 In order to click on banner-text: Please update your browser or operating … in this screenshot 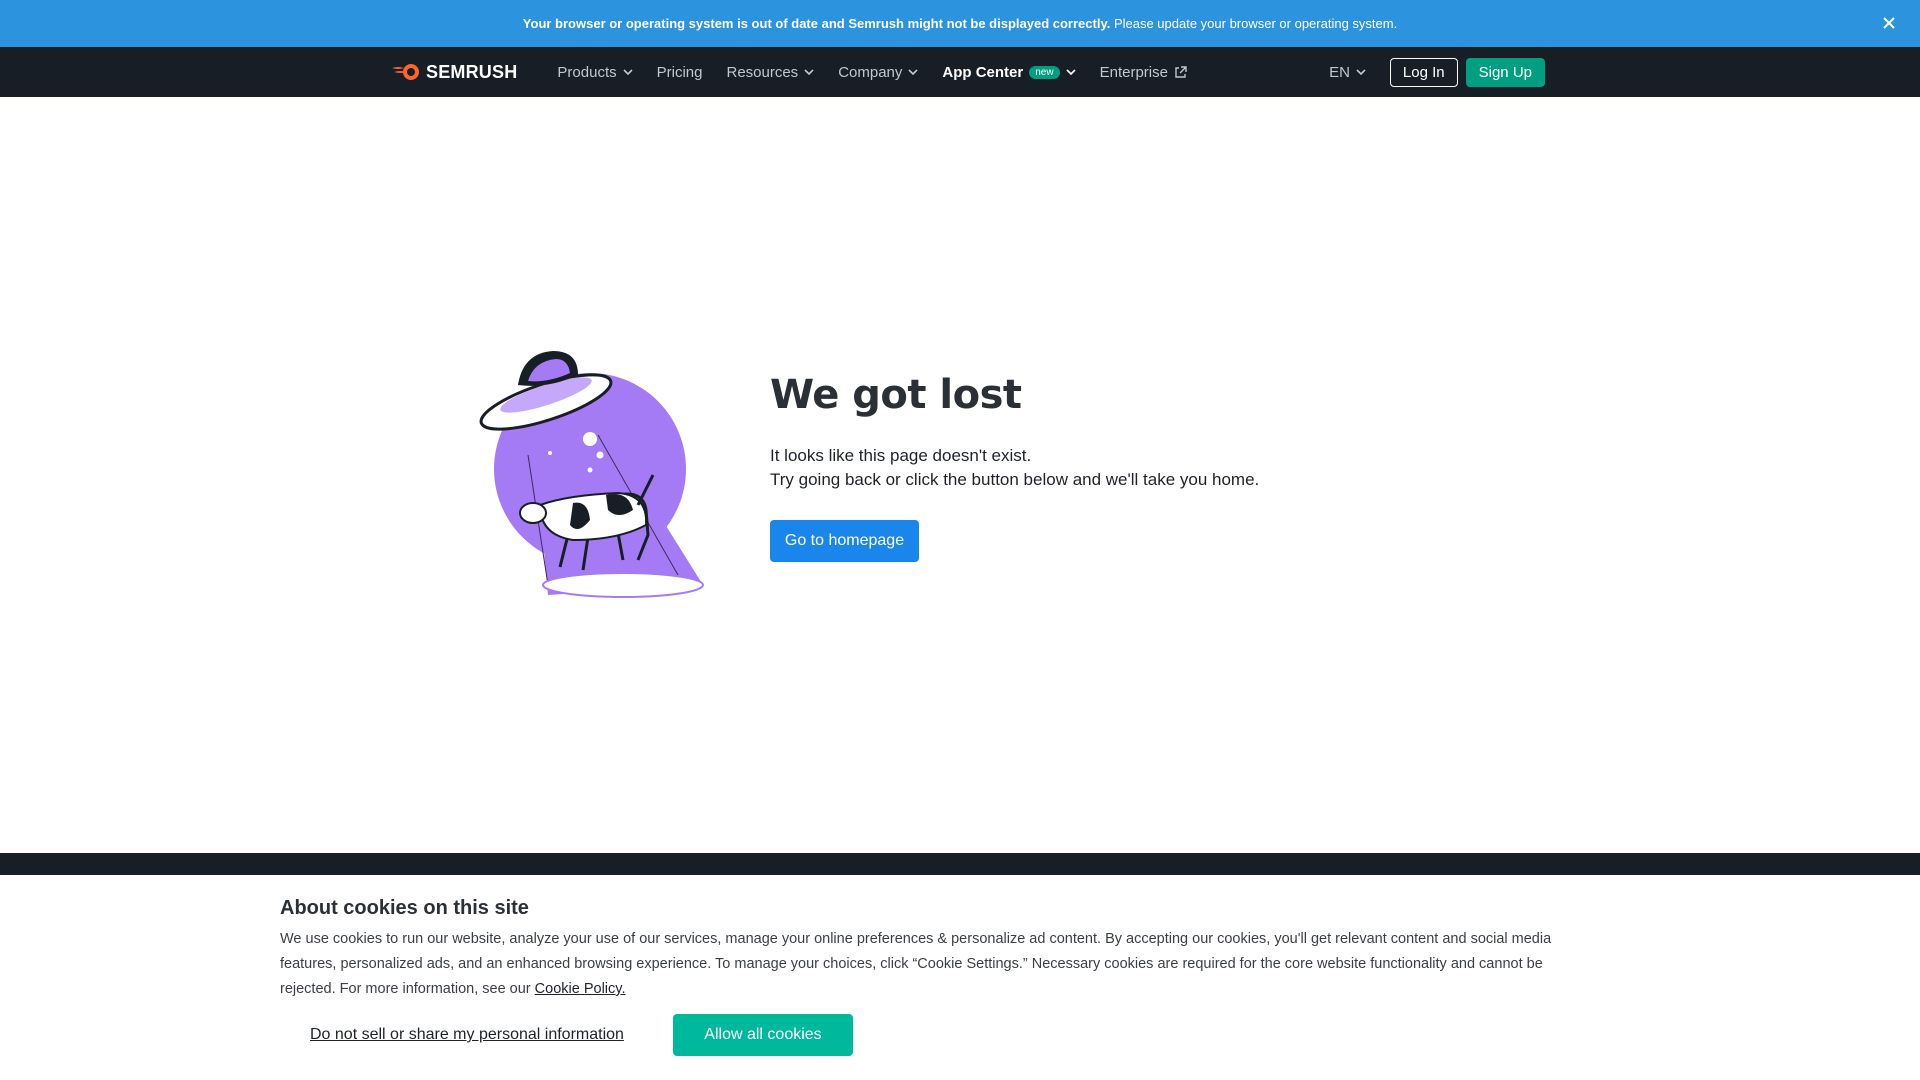, I will do `click(1254, 23)`.